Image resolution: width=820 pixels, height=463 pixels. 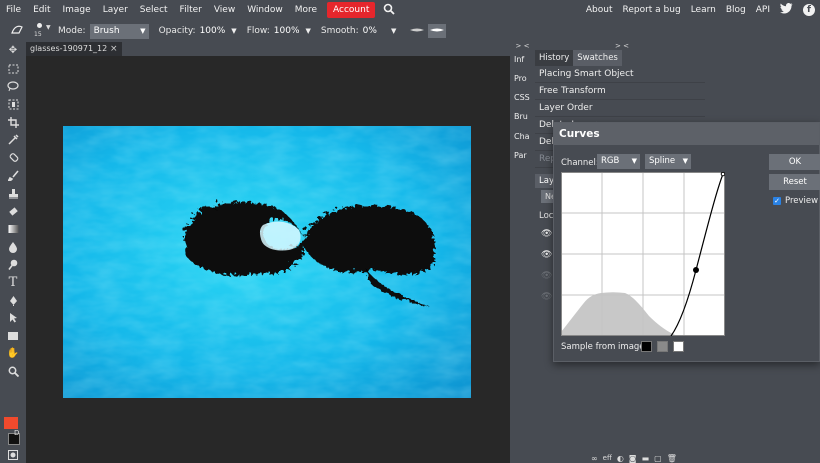 I want to click on opacity-dropdown-icon: ▼, so click(x=233, y=31).